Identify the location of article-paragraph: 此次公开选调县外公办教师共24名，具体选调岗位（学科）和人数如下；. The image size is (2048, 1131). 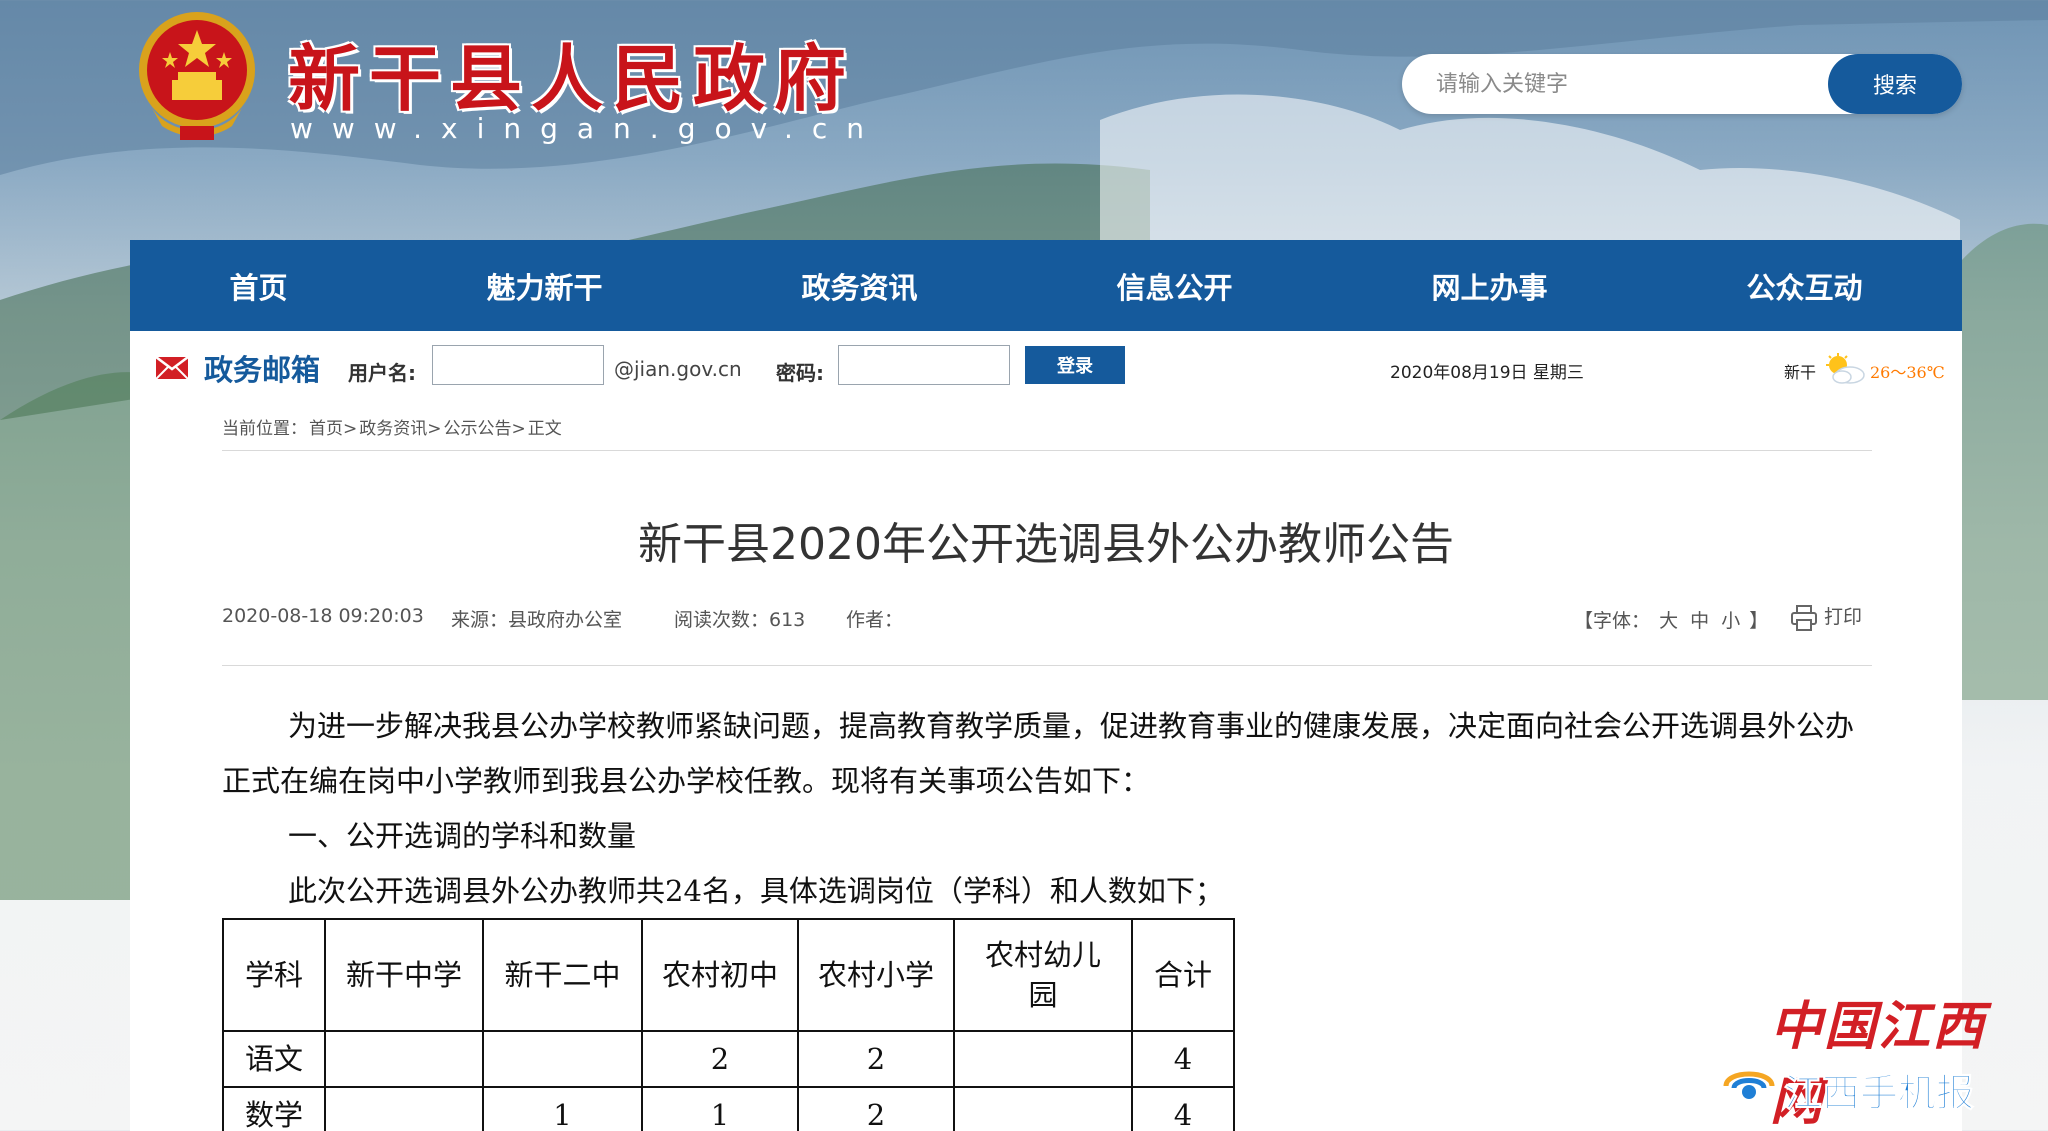
(756, 891).